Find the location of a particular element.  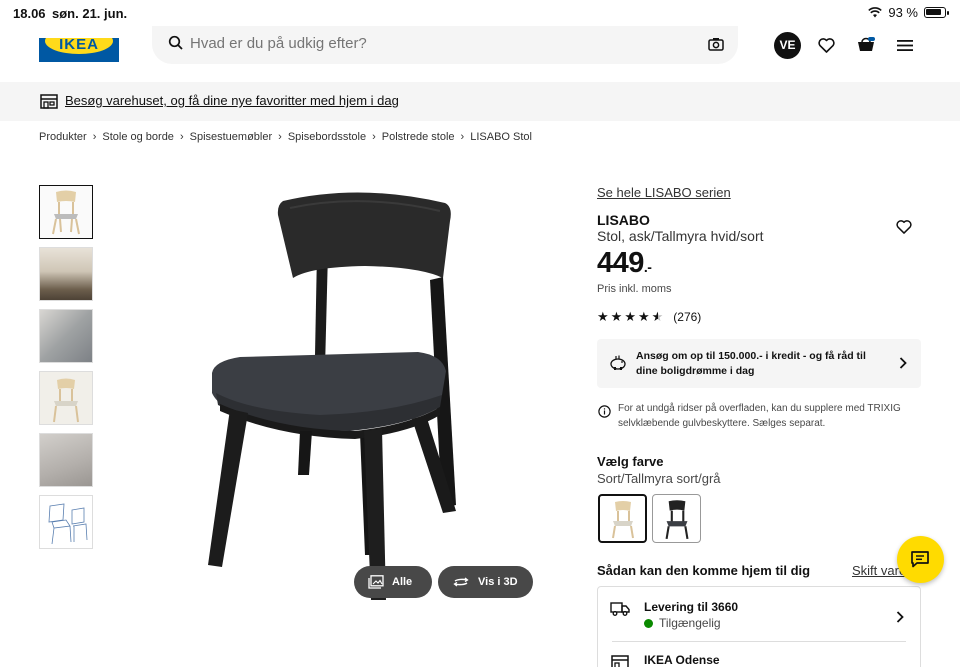

color-swatch-light is located at coordinates (622, 518).